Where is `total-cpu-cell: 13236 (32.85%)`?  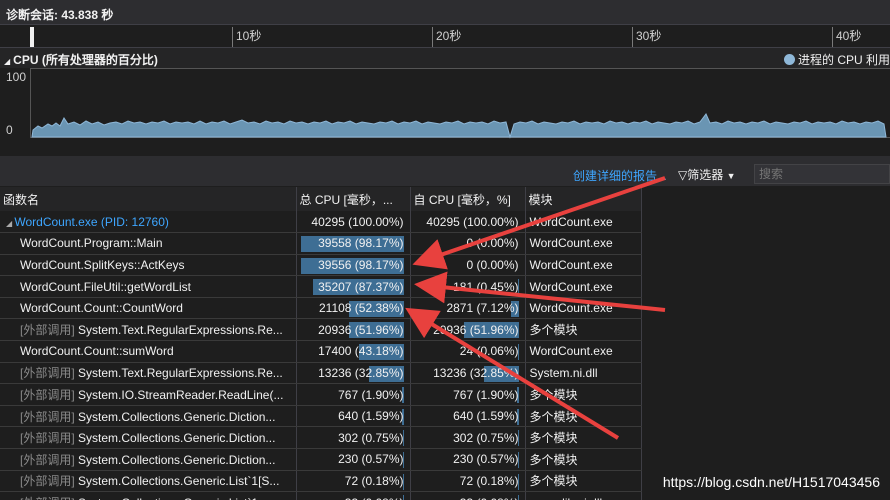
total-cpu-cell: 13236 (32.85%) is located at coordinates (353, 373).